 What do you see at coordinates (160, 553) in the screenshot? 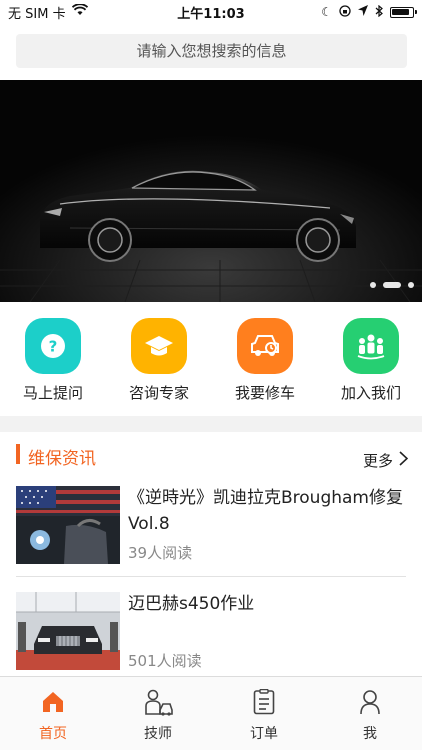
I see `news-read-count: 39人阅读` at bounding box center [160, 553].